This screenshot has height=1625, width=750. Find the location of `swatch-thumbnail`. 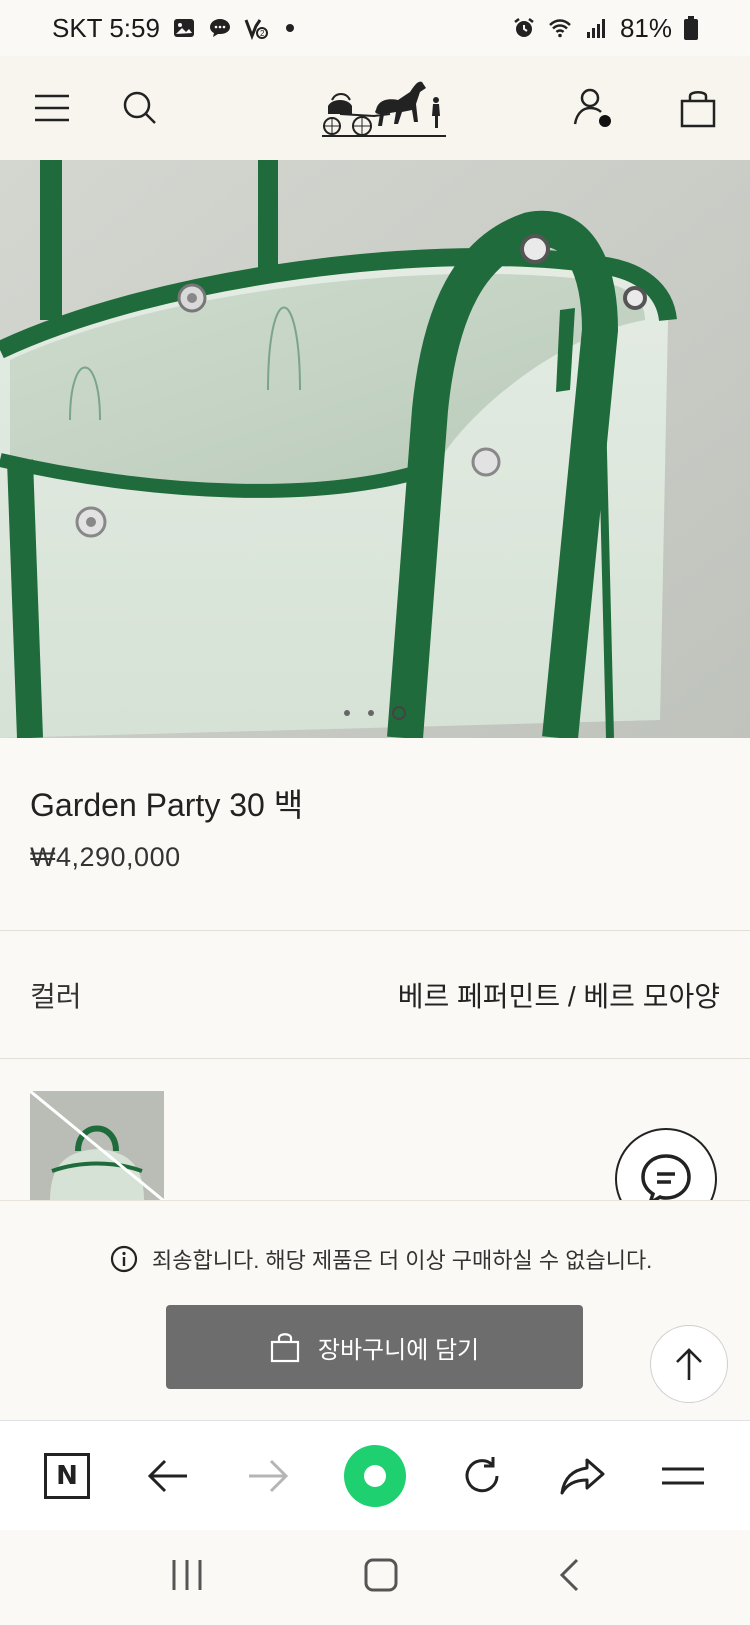

swatch-thumbnail is located at coordinates (97, 1146).